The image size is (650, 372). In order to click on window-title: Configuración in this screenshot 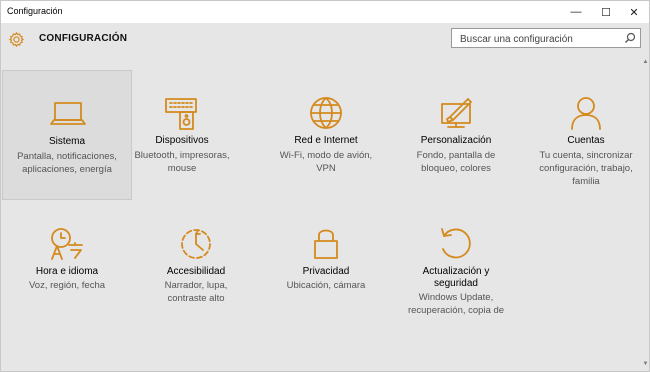, I will do `click(35, 11)`.